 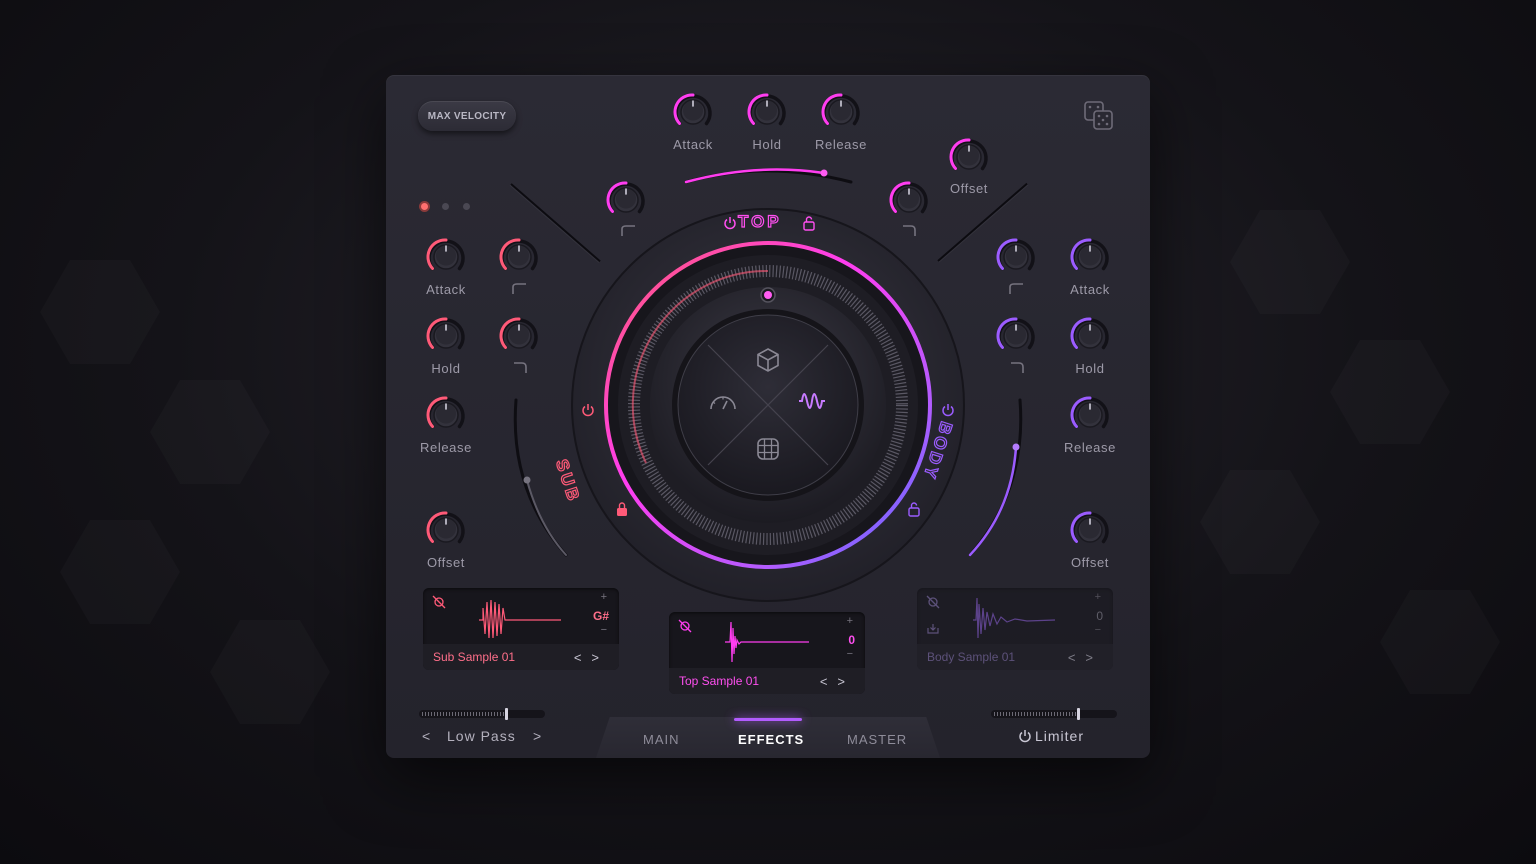 I want to click on sub-sample-nav: <>, so click(x=591, y=657).